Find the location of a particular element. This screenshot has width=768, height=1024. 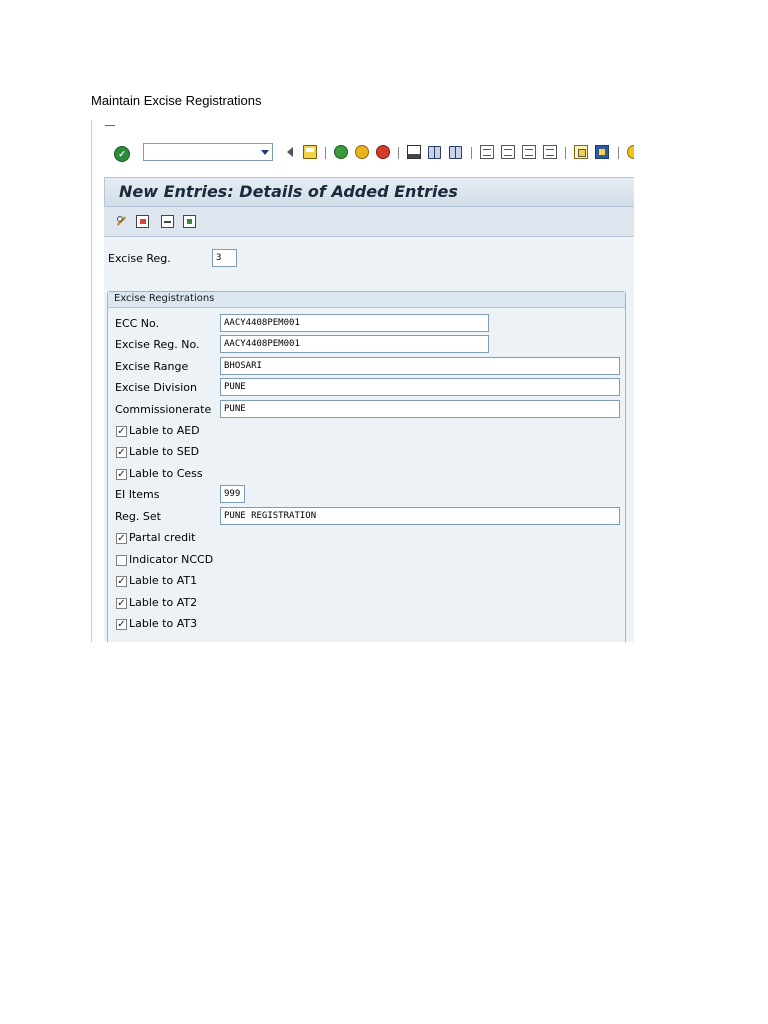

menu-bar-stub is located at coordinates (110, 125).